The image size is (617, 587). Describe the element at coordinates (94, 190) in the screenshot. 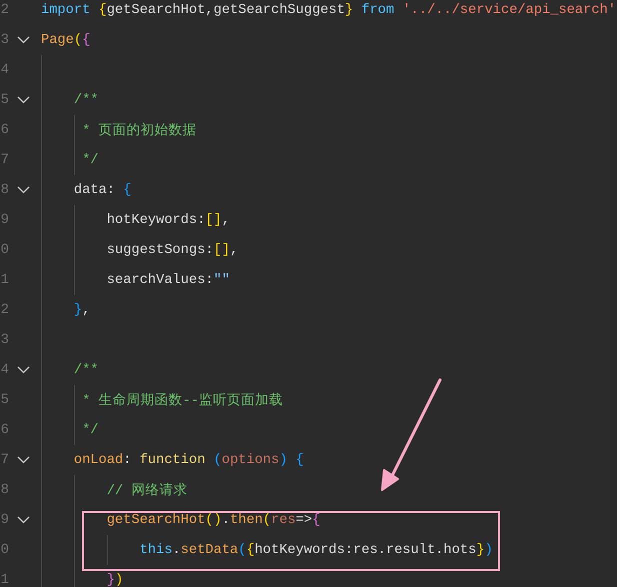

I see `code-token: data:` at that location.